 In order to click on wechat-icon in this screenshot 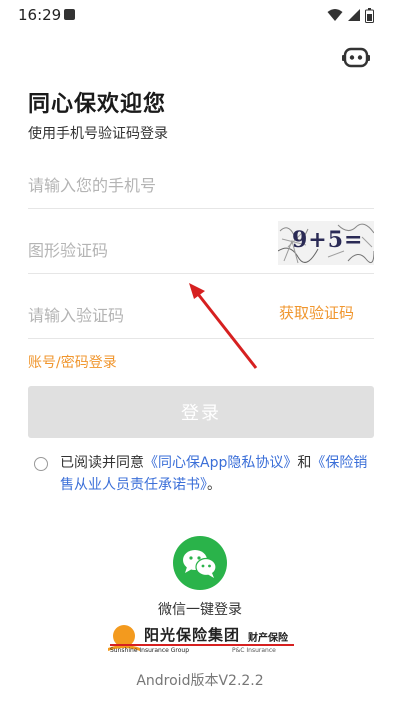, I will do `click(200, 564)`.